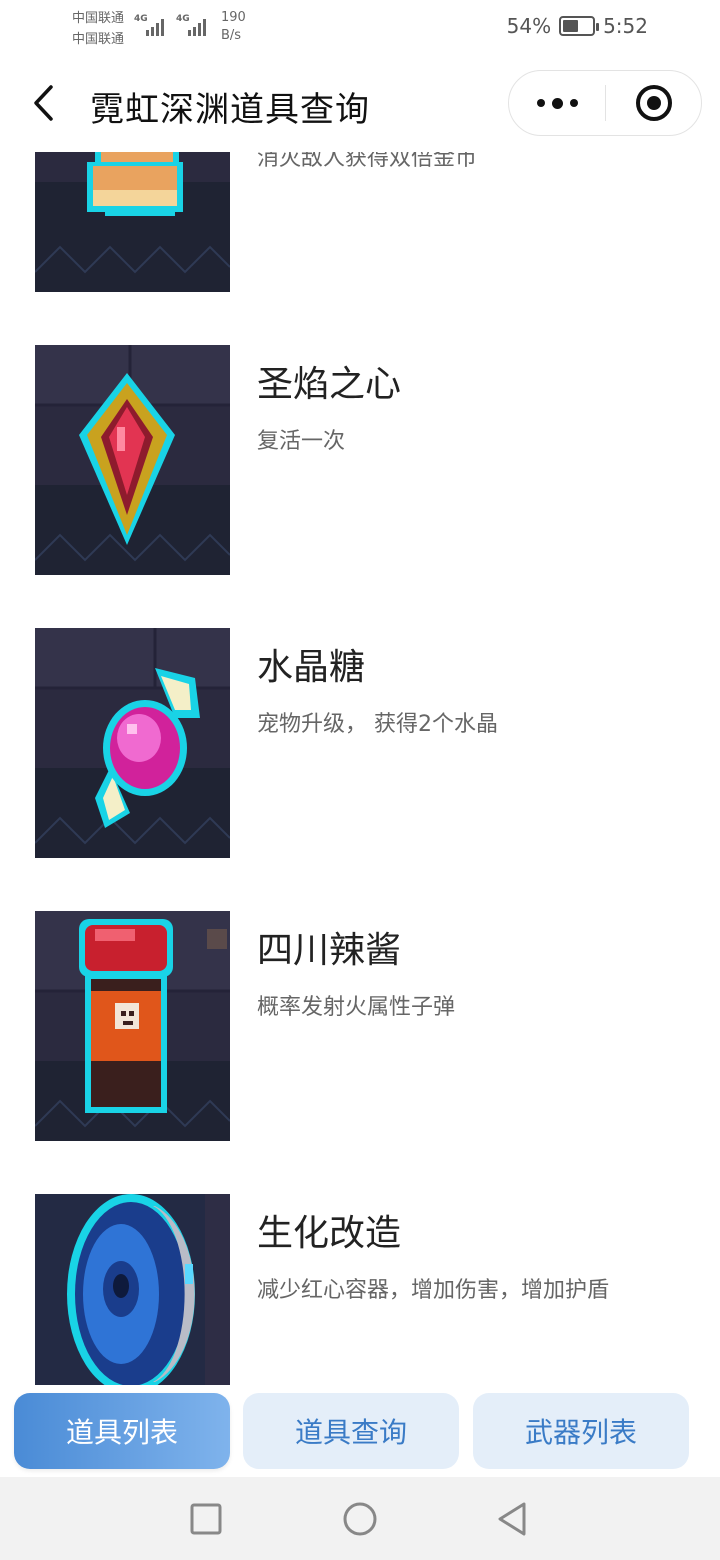  What do you see at coordinates (122, 1431) in the screenshot?
I see `tab-item-list: 道具列表` at bounding box center [122, 1431].